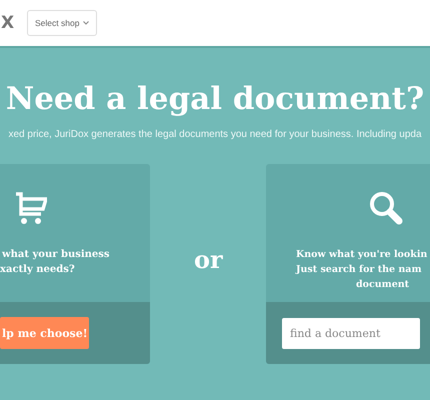  Describe the element at coordinates (215, 99) in the screenshot. I see `hero-title: Need a legal document?` at that location.